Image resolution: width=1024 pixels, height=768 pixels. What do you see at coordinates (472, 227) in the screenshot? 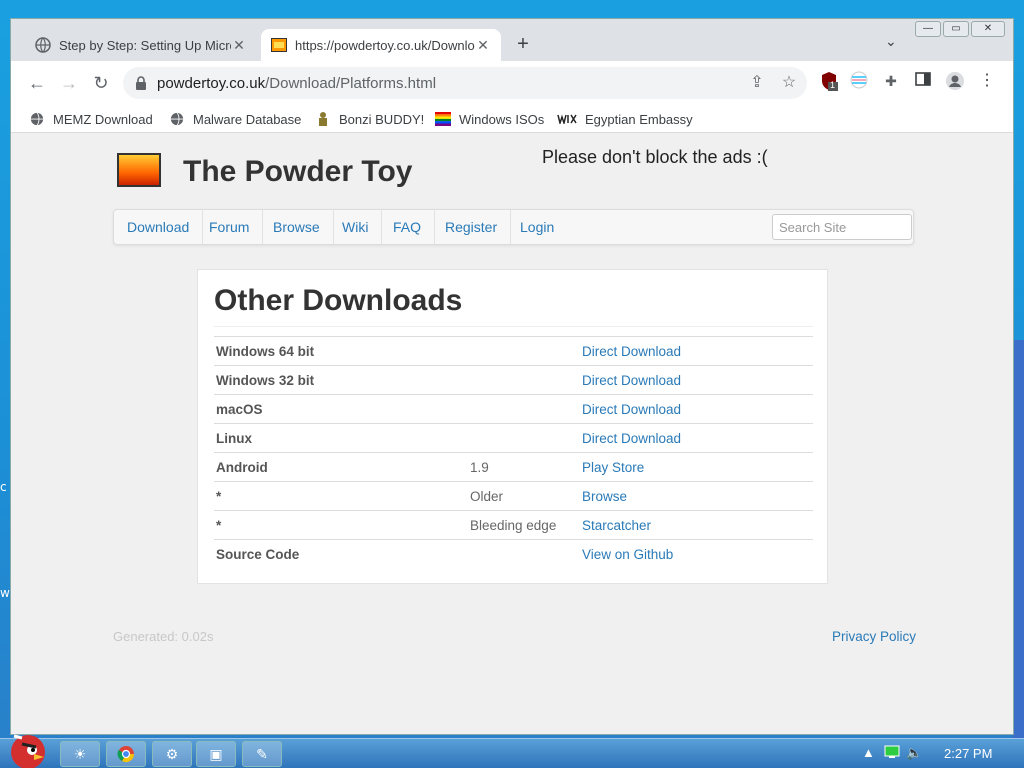
I see `nav-register: Register` at bounding box center [472, 227].